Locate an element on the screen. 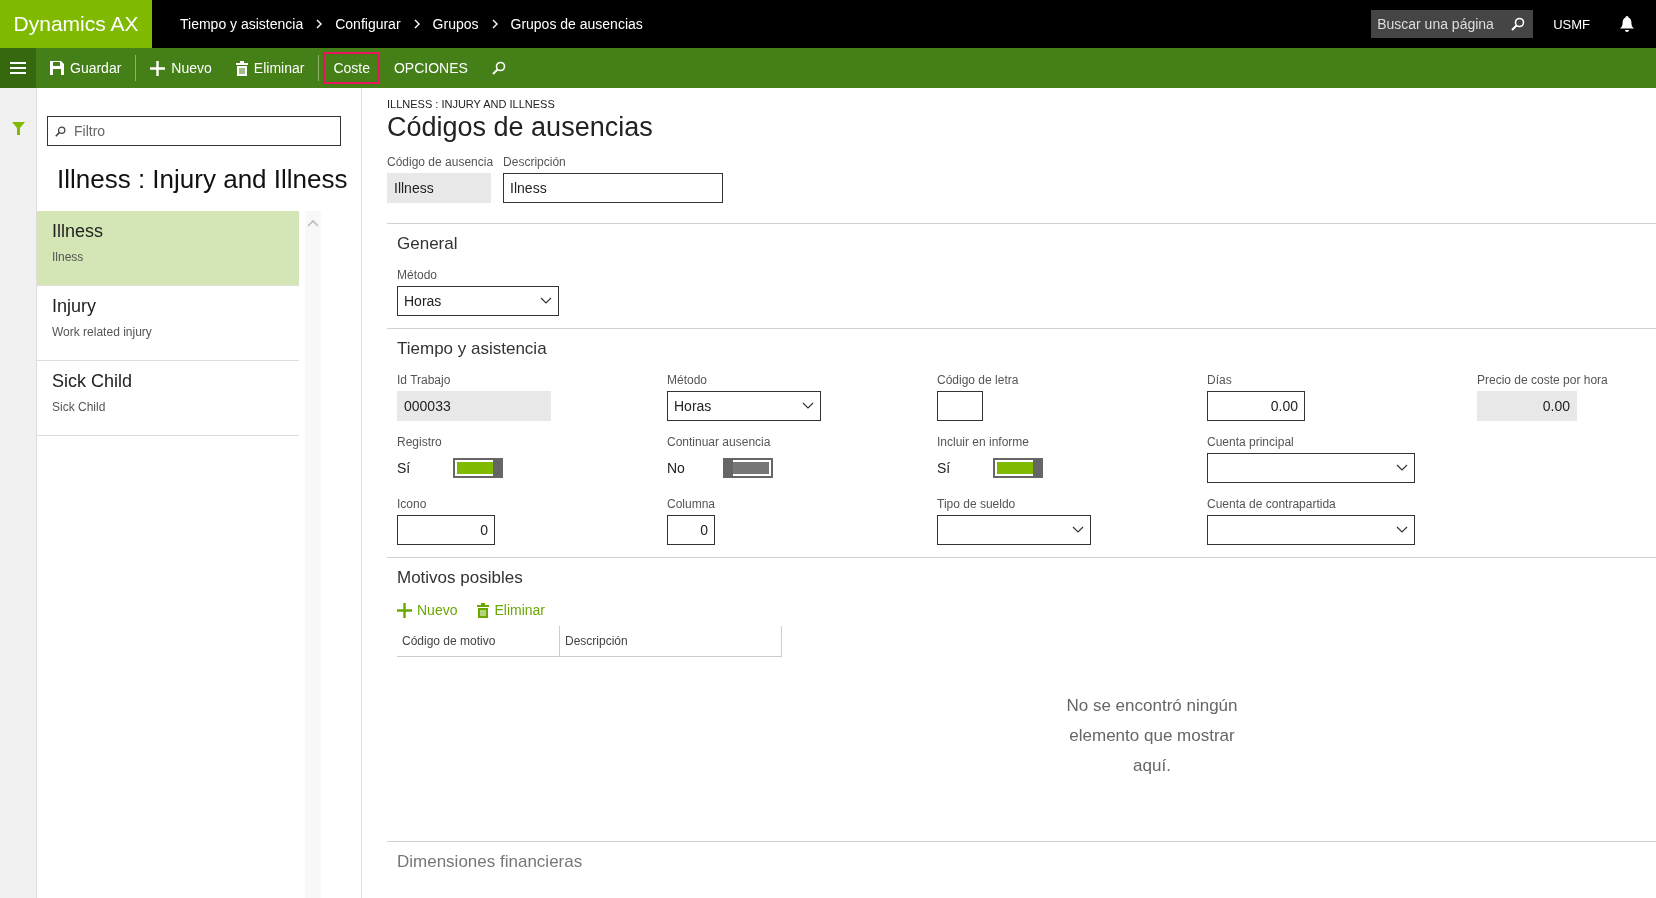 The height and width of the screenshot is (898, 1656). search-field: Buscar una página is located at coordinates (1452, 24).